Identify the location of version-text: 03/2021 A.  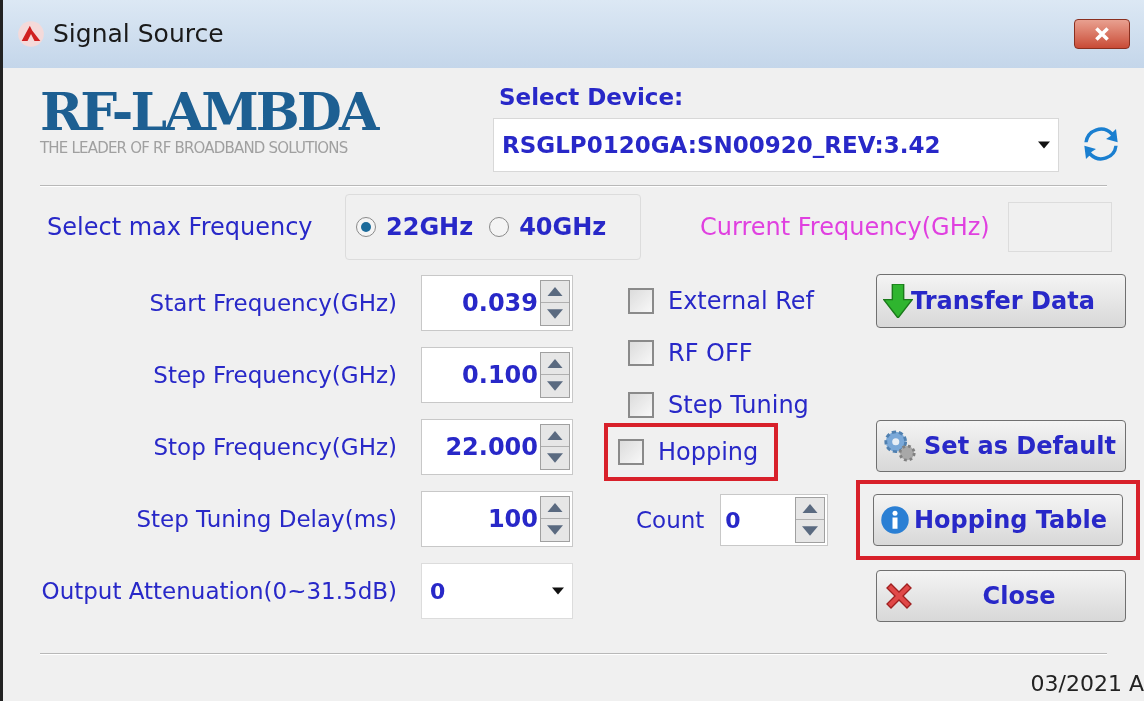
(1087, 684).